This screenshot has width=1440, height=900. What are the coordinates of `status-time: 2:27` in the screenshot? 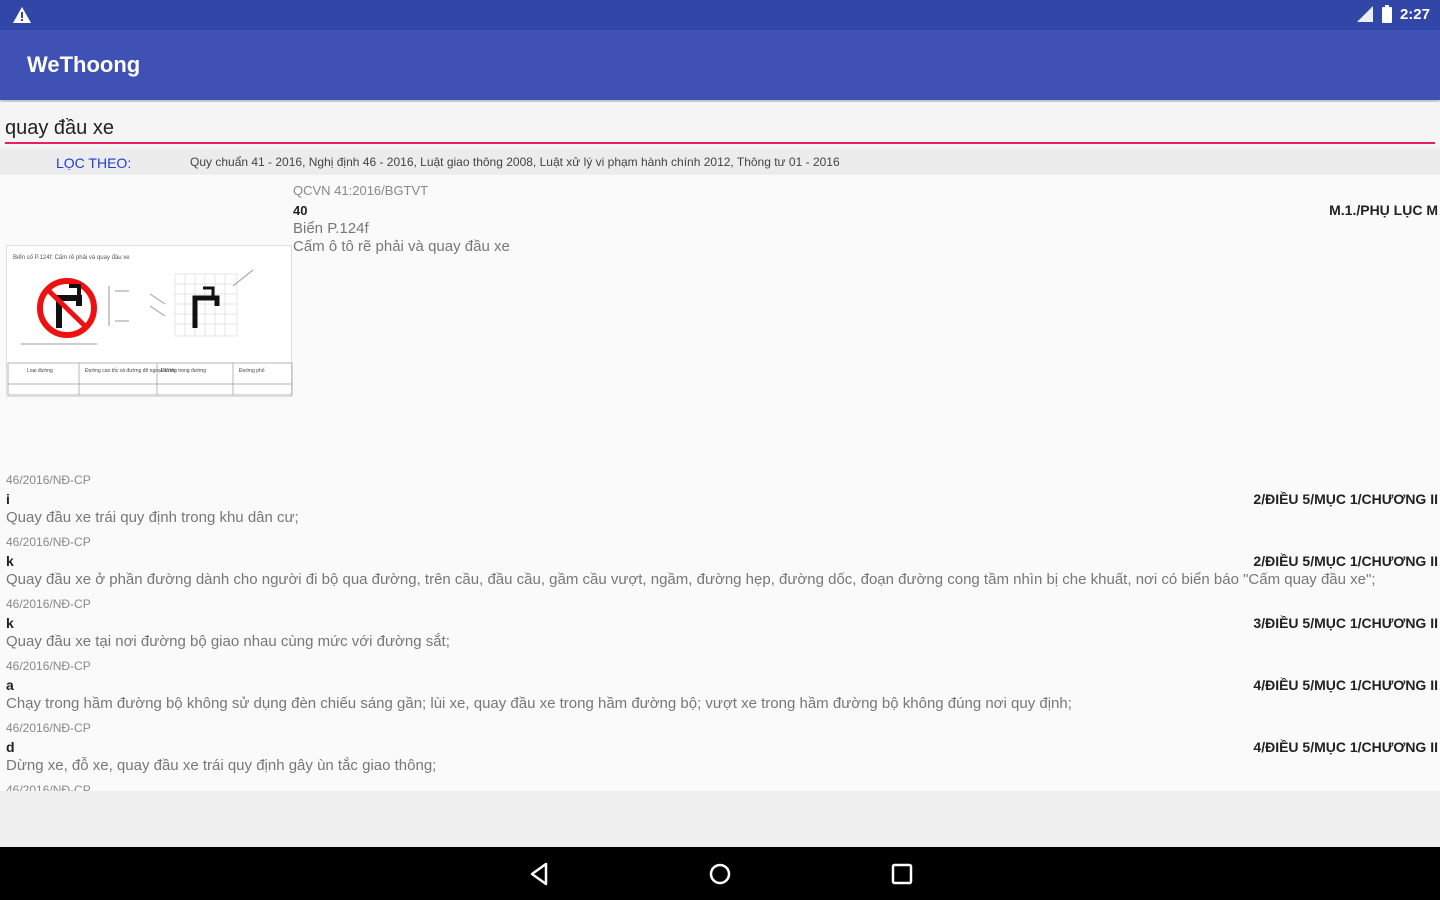 It's located at (1414, 14).